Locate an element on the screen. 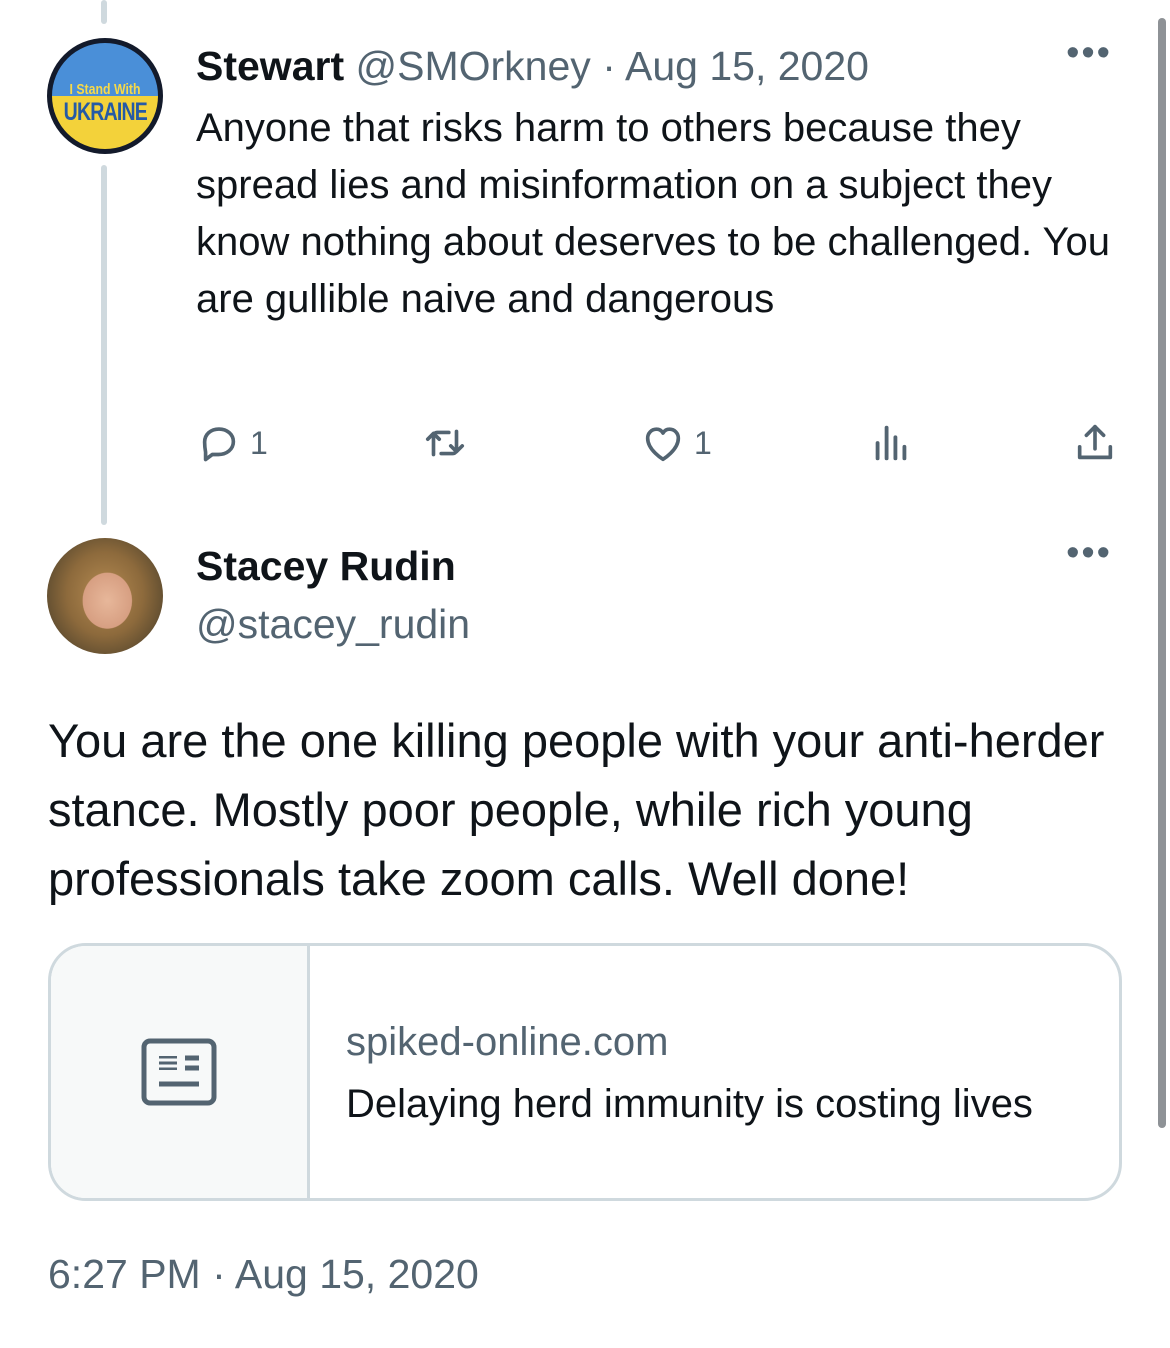  views-button is located at coordinates (895, 443).